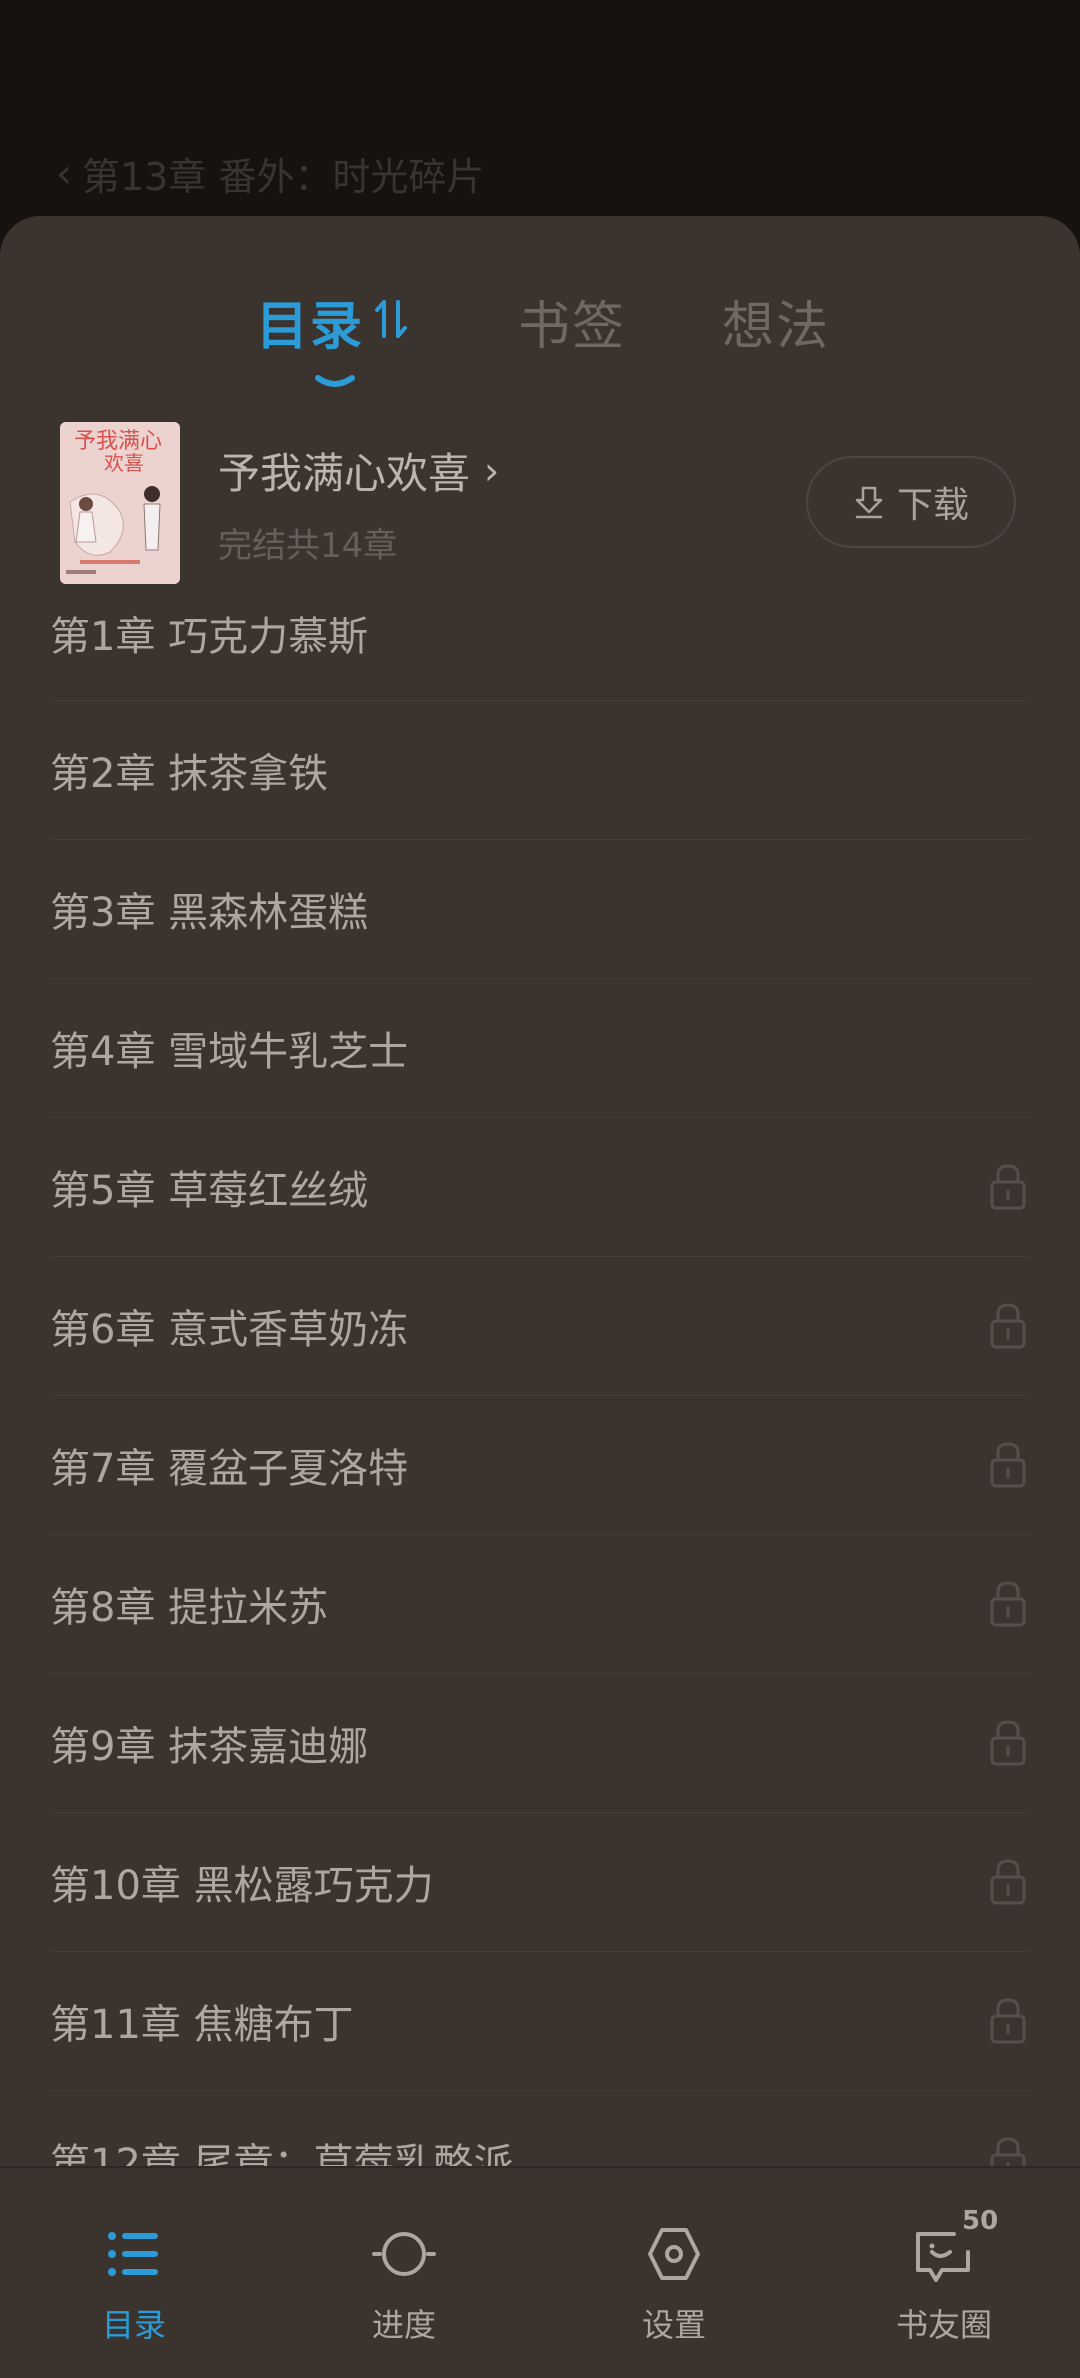 The width and height of the screenshot is (1080, 2378). I want to click on chapter-item: 第7章 覆盆子夏洛特, so click(540, 1465).